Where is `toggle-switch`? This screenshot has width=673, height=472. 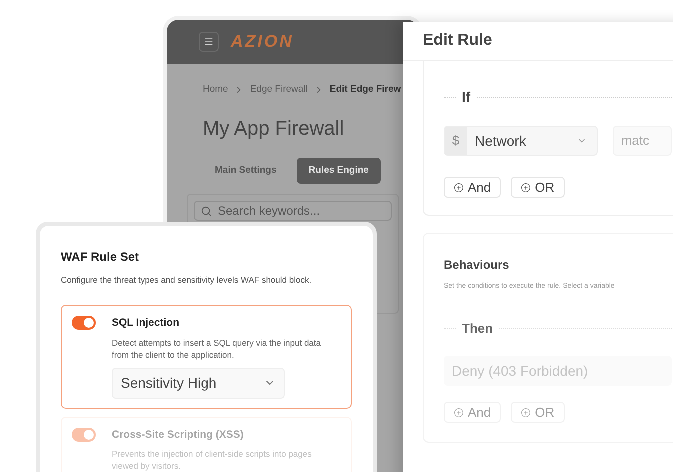 toggle-switch is located at coordinates (84, 323).